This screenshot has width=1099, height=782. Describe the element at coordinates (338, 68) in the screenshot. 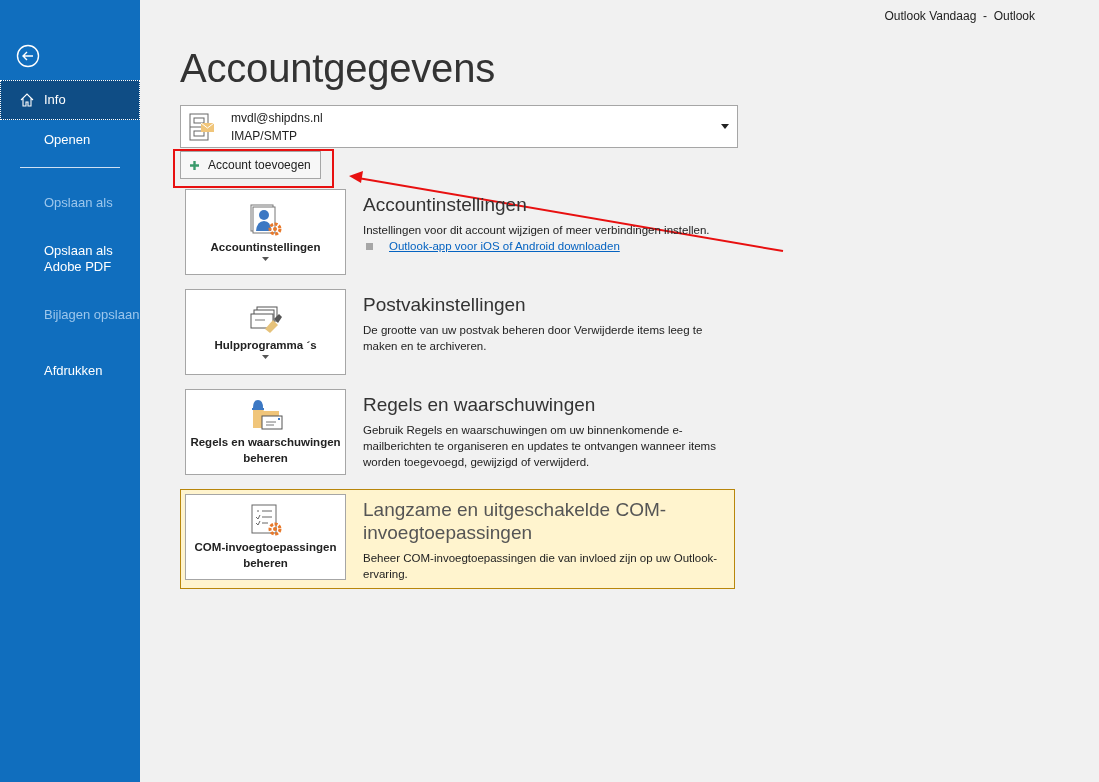

I see `page-heading: Accountgegevens` at that location.